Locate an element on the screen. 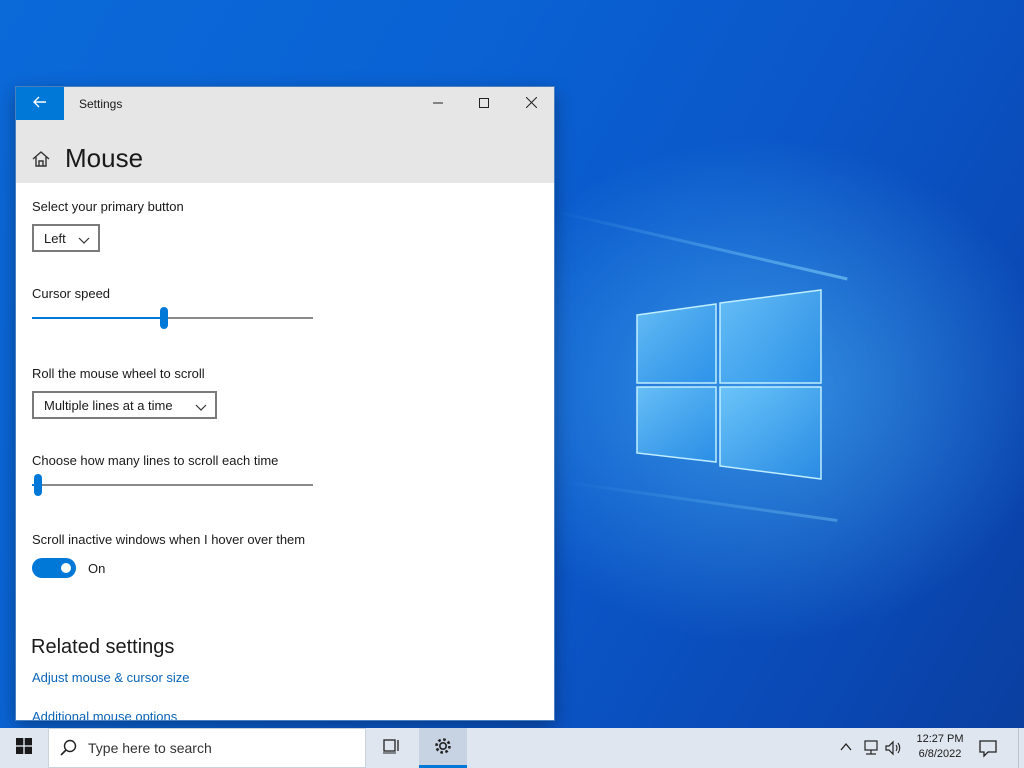 The width and height of the screenshot is (1024, 768). window-title: Settings is located at coordinates (101, 104).